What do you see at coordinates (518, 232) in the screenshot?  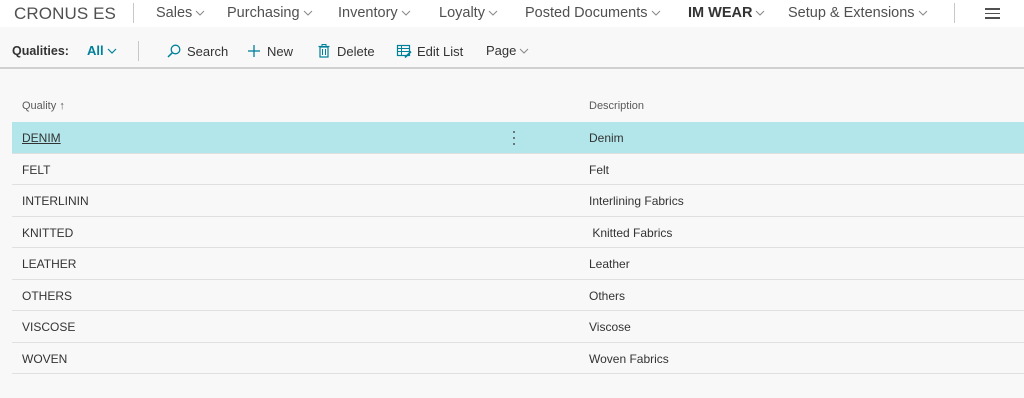 I see `table-row: KNITTED Knitted Fabrics` at bounding box center [518, 232].